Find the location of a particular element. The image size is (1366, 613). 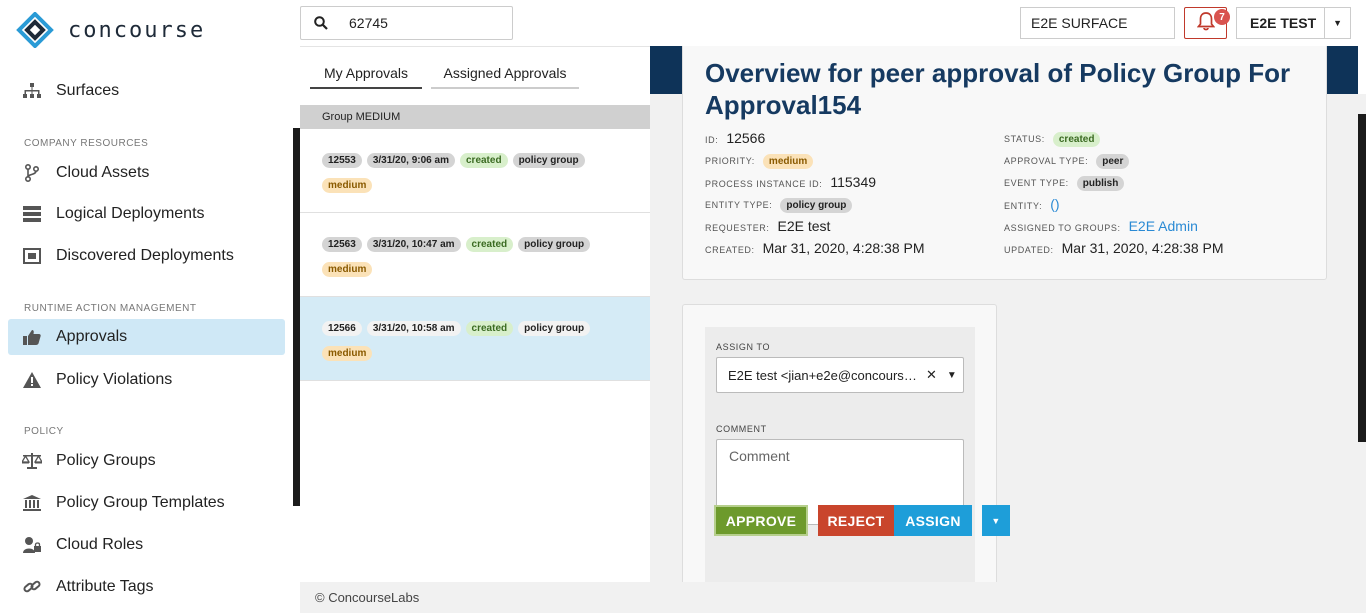

sidebar-item-surfaces: Surfaces is located at coordinates (146, 91).